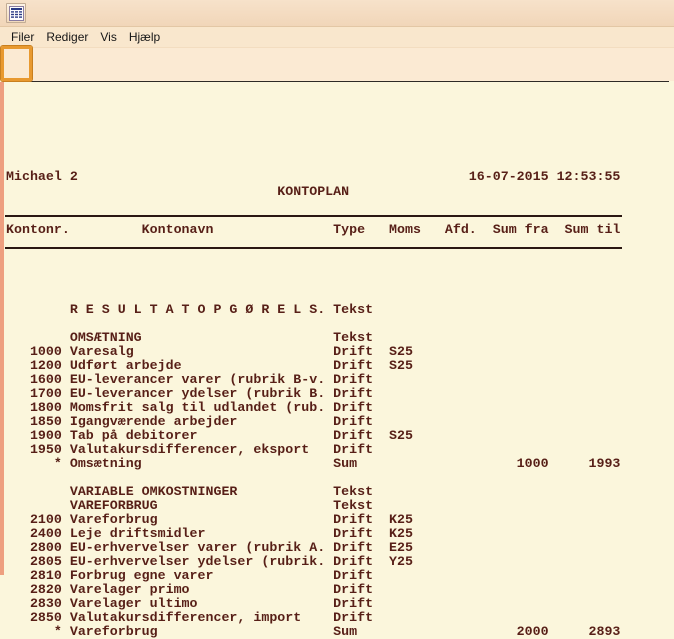  Describe the element at coordinates (178, 191) in the screenshot. I see `report-title-line: KONTOPLAN` at that location.